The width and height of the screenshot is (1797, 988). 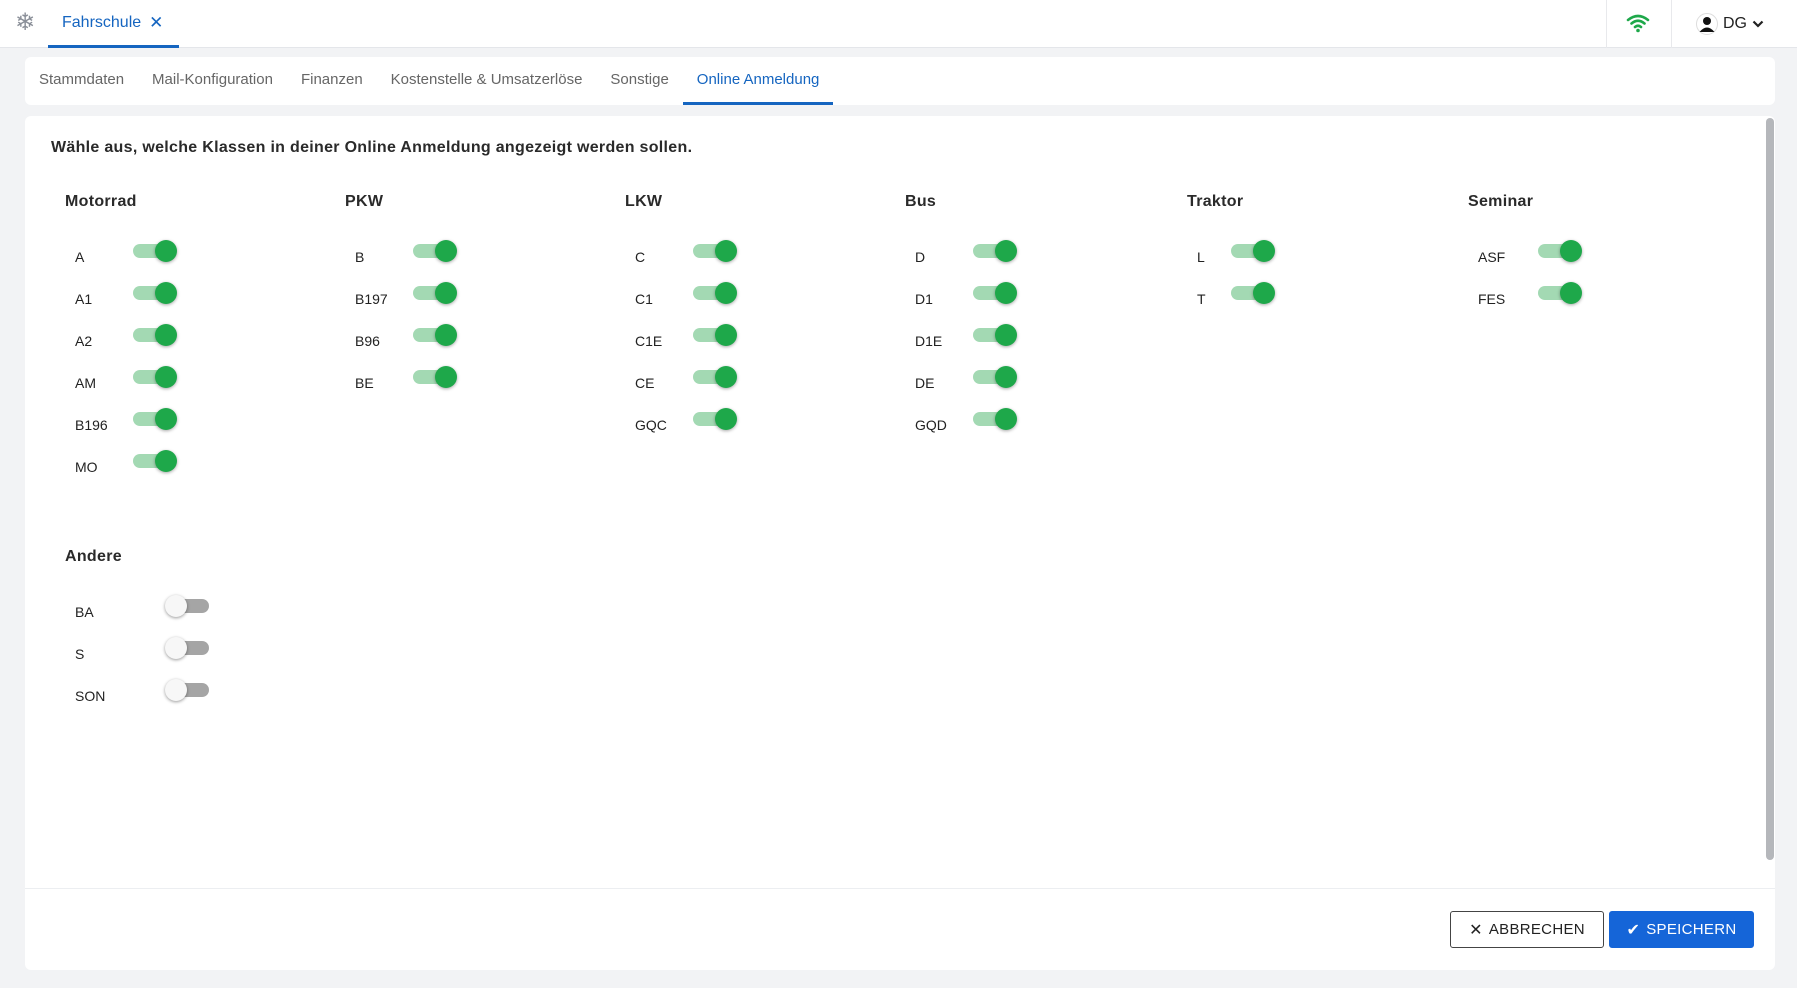 I want to click on class-label: B, so click(x=360, y=257).